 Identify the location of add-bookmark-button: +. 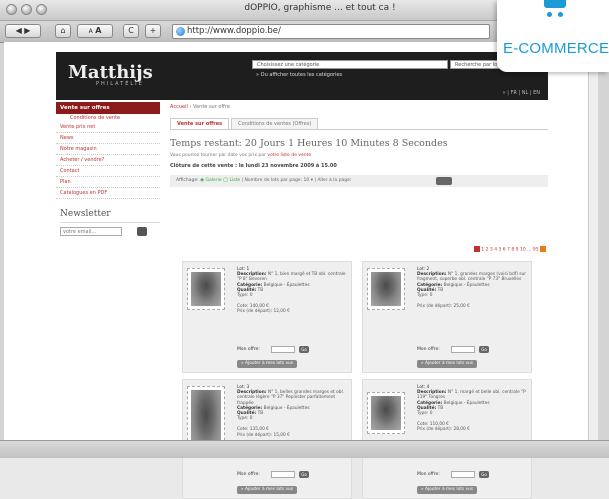
(153, 31).